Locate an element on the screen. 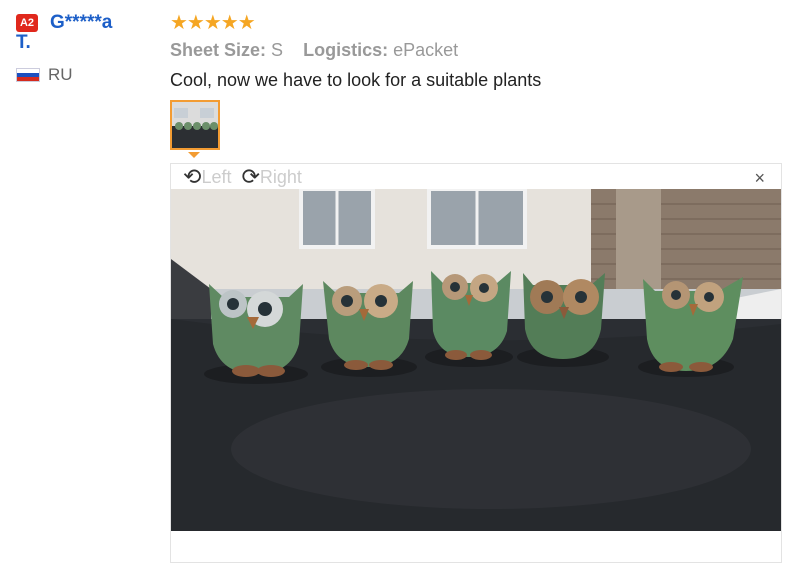  review-photo-thumbnail is located at coordinates (195, 125).